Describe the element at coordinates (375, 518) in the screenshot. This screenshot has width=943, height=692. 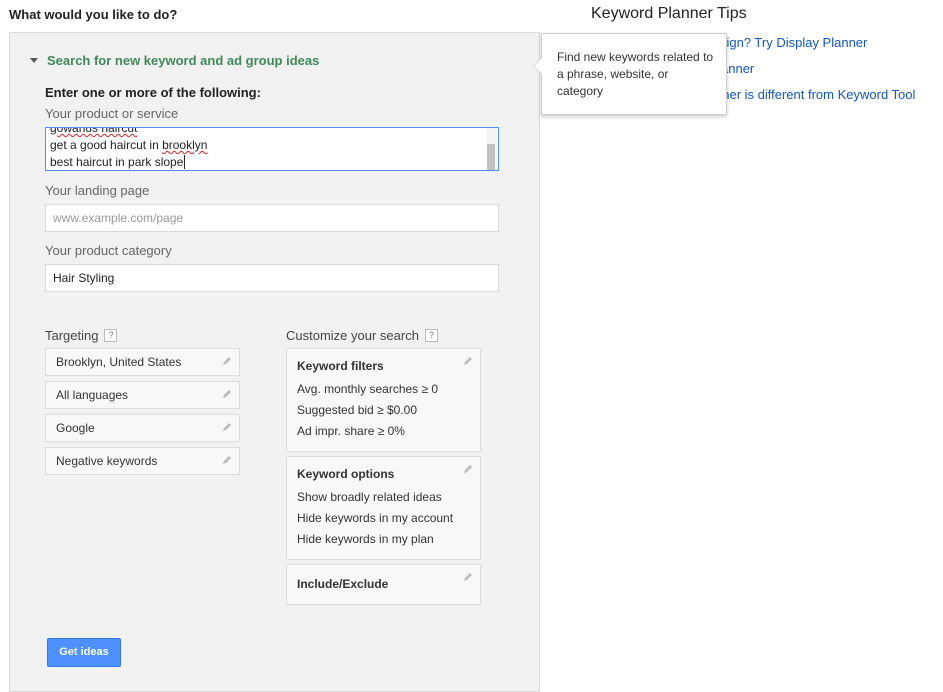
I see `option-item: Hide keywords in my account` at that location.